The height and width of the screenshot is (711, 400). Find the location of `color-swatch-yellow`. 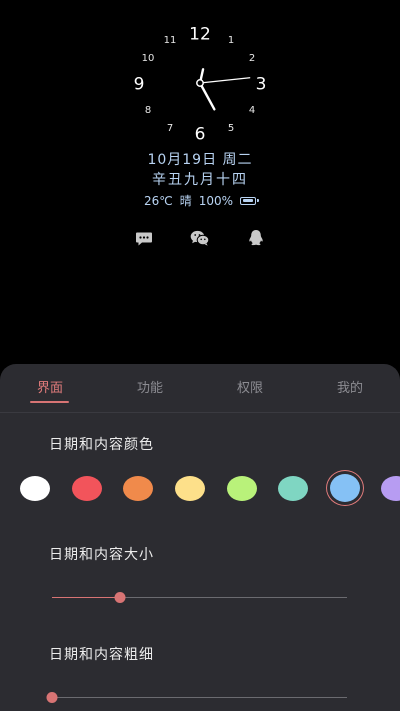

color-swatch-yellow is located at coordinates (190, 488).